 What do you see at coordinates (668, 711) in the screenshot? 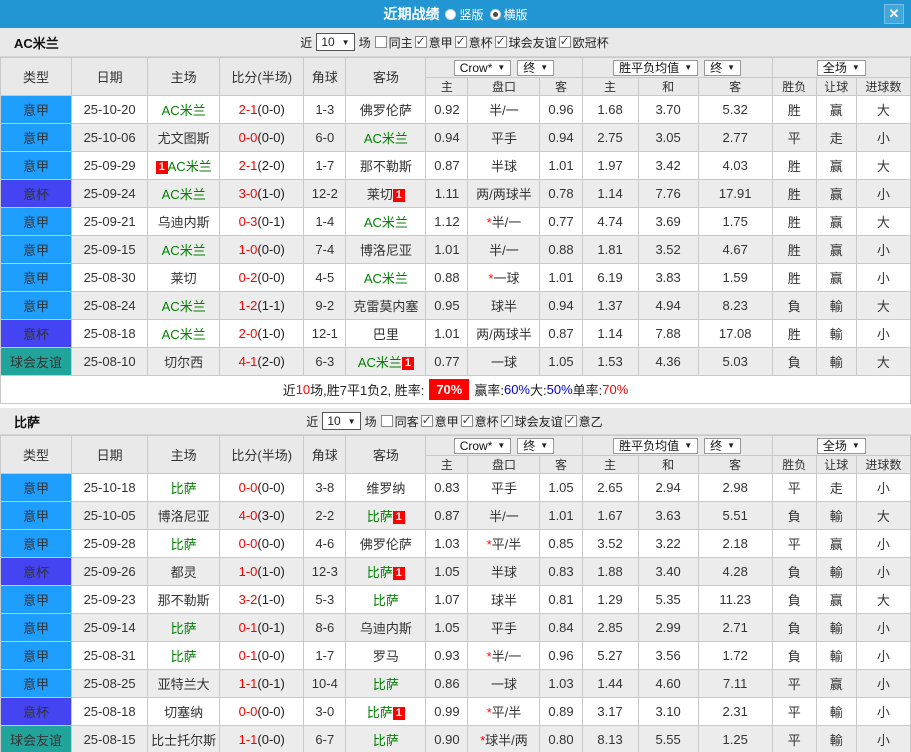
I see `odds-draw: 3.10` at bounding box center [668, 711].